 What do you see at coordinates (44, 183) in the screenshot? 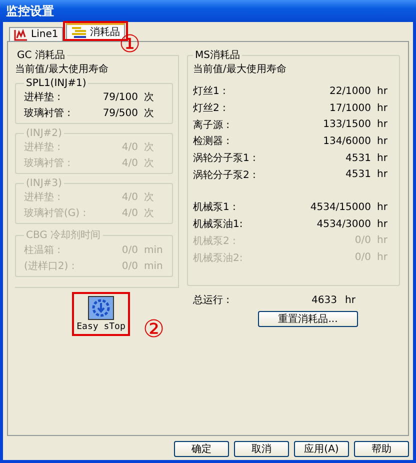
I see `group-title: (INJ#3)` at bounding box center [44, 183].